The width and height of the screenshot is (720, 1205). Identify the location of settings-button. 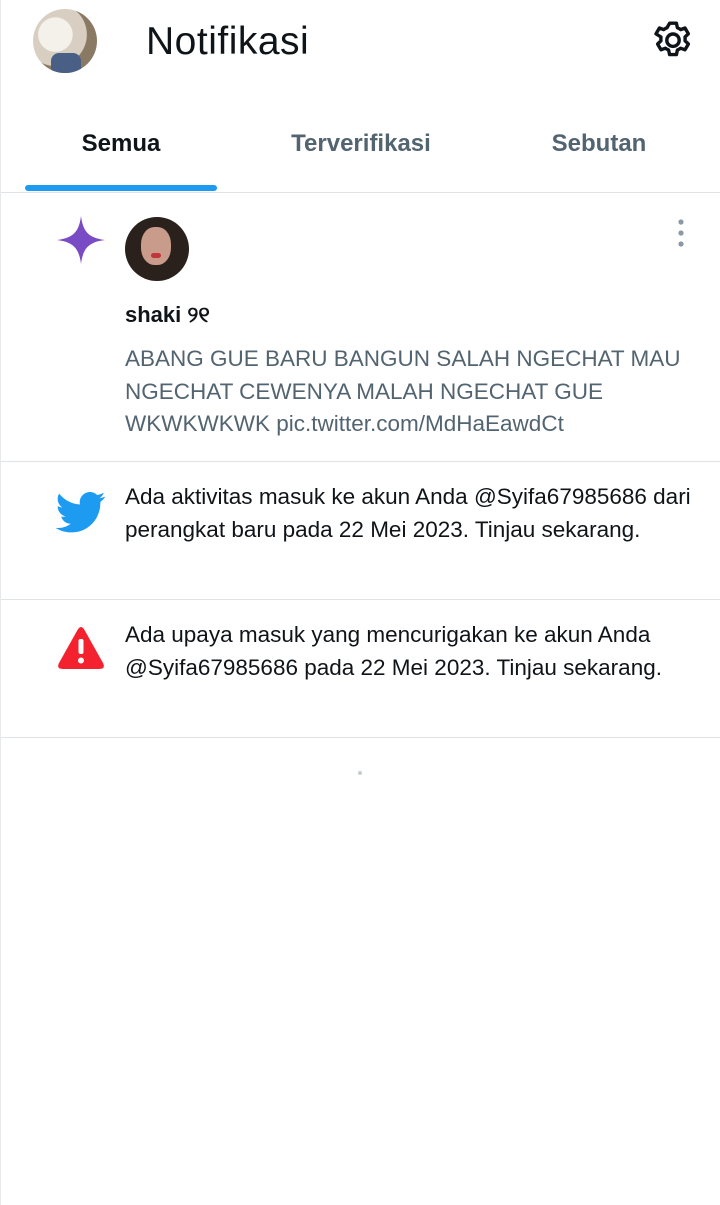
(673, 42).